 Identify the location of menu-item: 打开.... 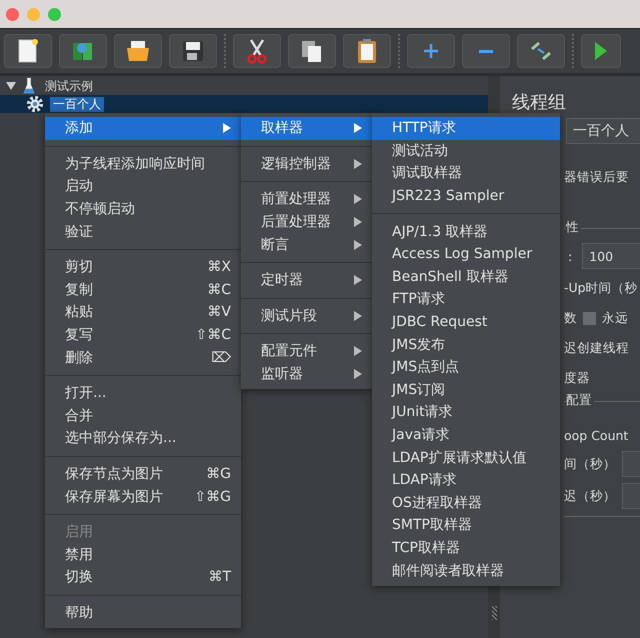
(143, 393).